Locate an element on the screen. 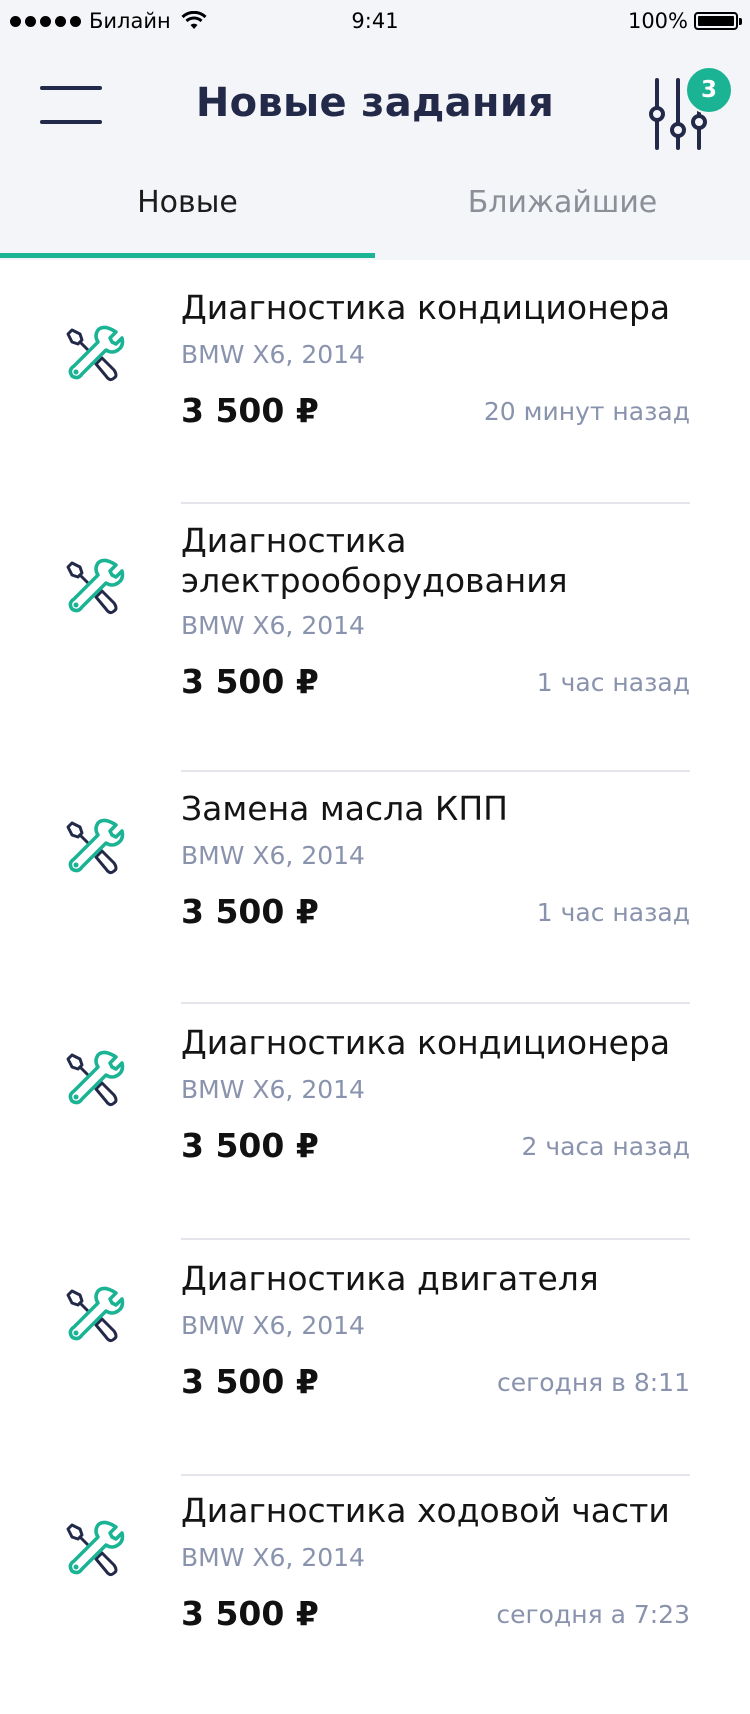  task-time: 2 часа назад is located at coordinates (605, 1146).